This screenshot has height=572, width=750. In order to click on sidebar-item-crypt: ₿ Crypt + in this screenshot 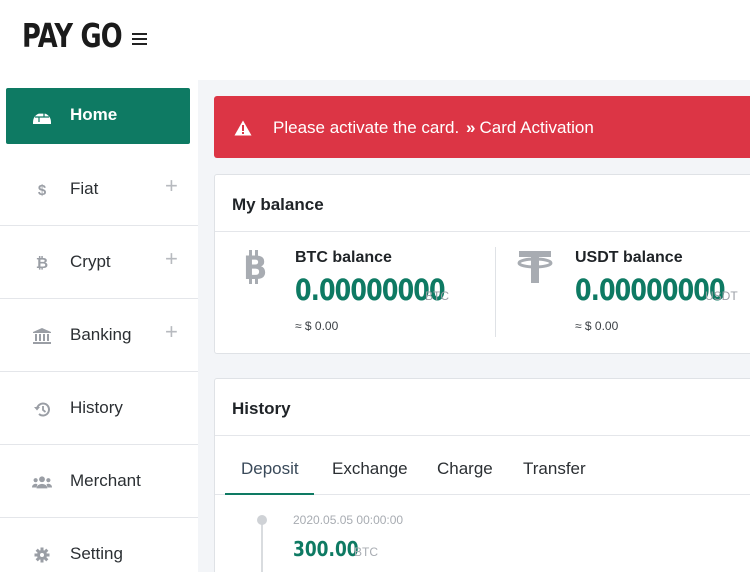, I will do `click(99, 262)`.